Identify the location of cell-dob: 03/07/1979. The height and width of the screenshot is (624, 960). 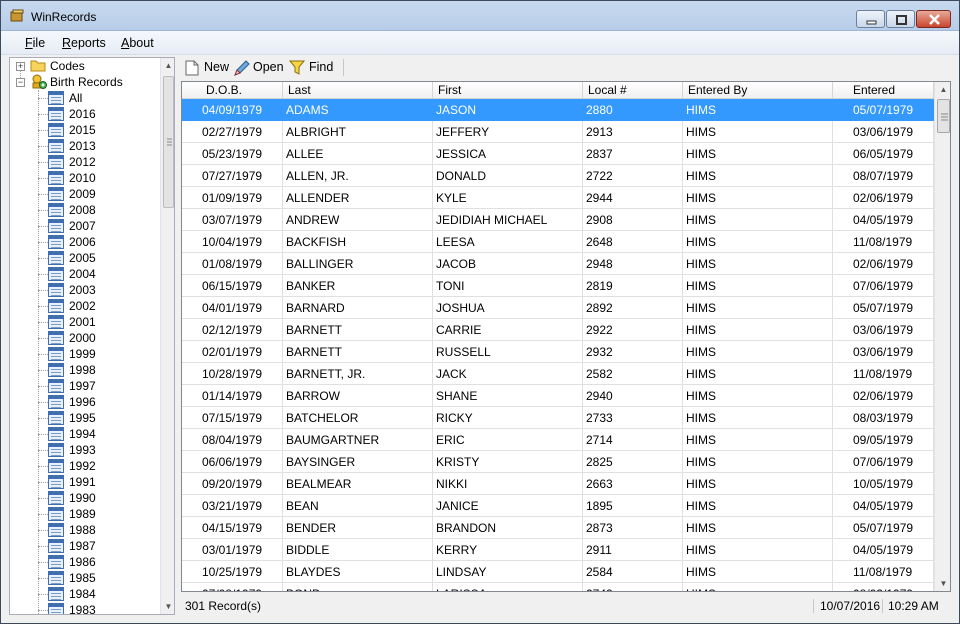
(232, 220).